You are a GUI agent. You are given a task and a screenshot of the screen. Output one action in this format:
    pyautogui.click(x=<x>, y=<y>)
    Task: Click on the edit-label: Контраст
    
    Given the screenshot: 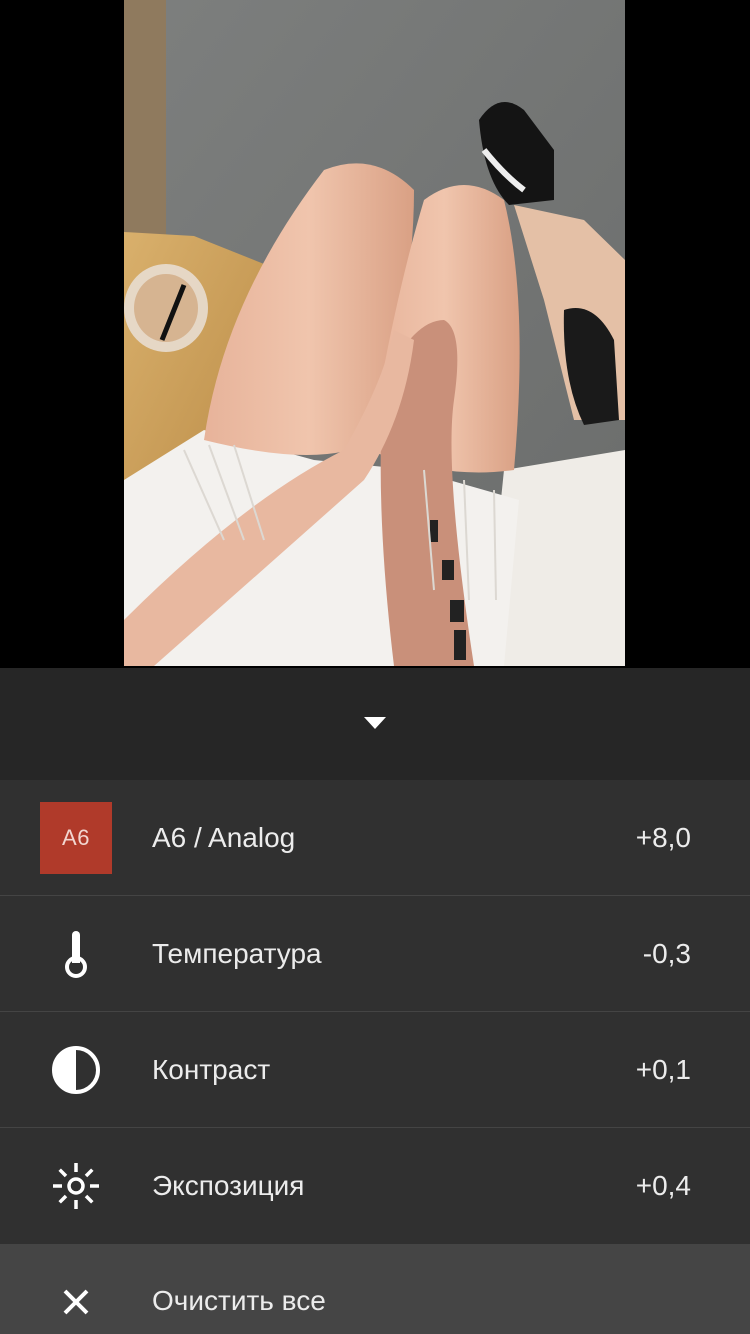 What is the action you would take?
    pyautogui.click(x=211, y=1069)
    